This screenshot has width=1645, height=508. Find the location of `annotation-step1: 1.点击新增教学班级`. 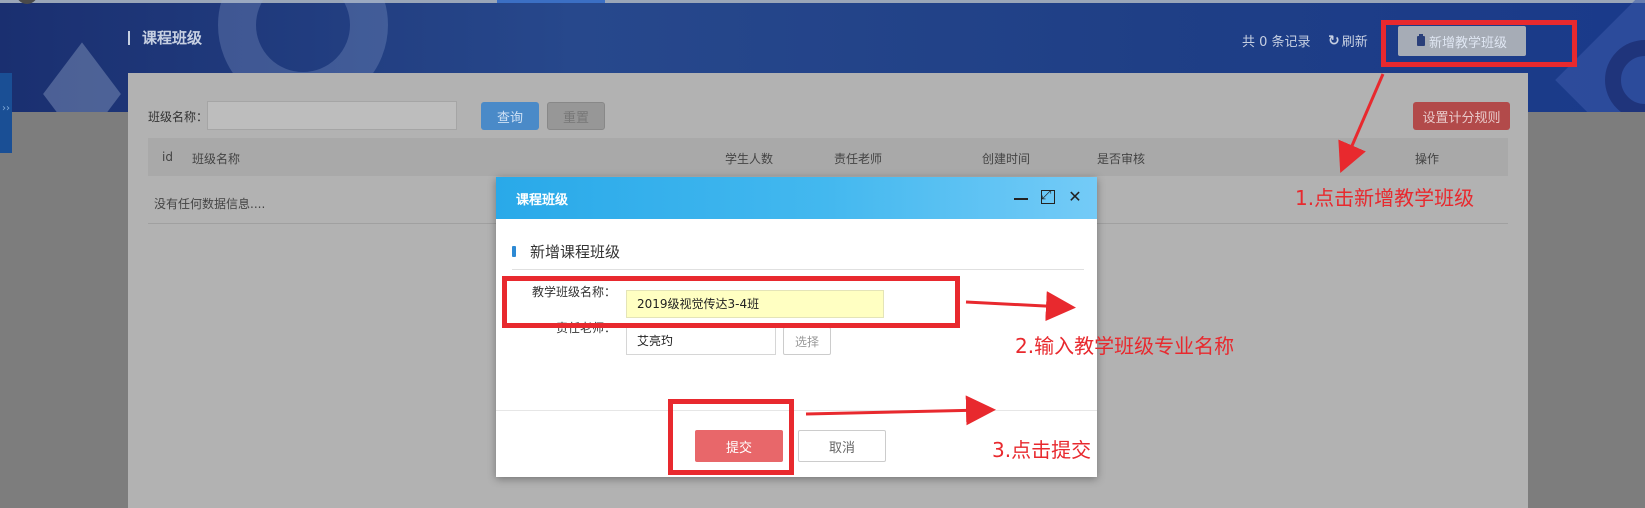

annotation-step1: 1.点击新增教学班级 is located at coordinates (1385, 198).